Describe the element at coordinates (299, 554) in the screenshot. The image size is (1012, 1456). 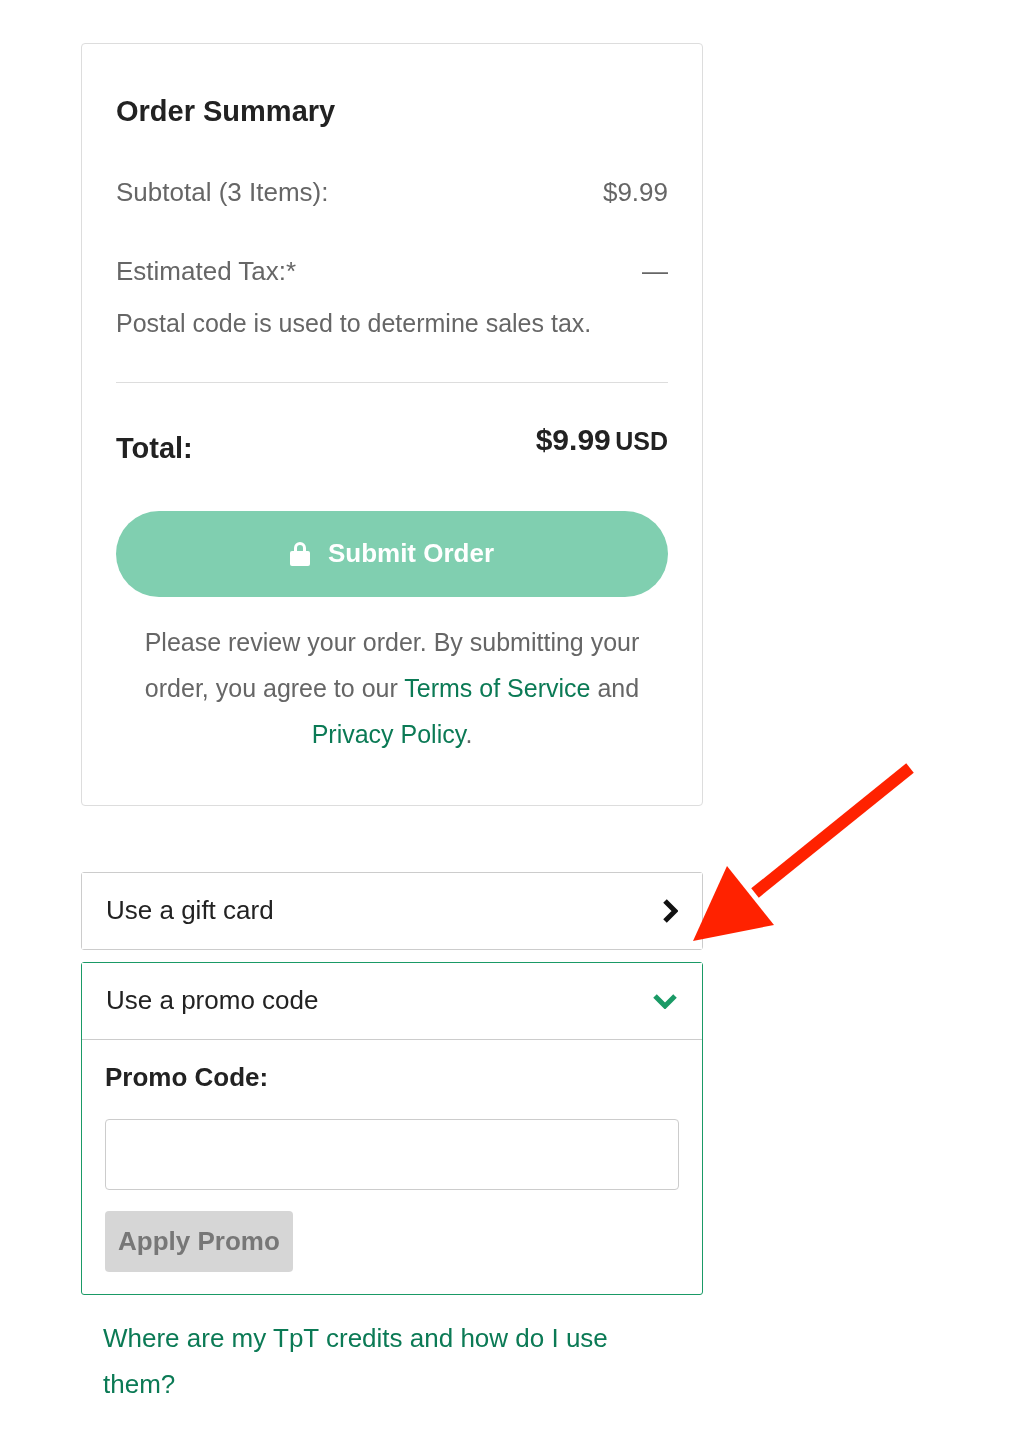
I see `lock-icon` at that location.